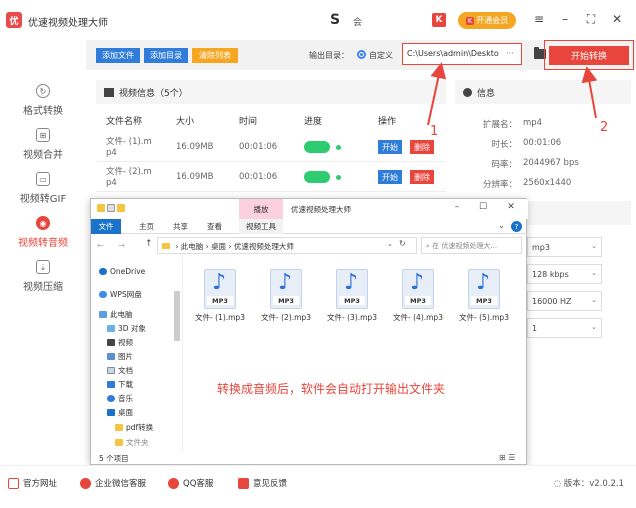 This screenshot has height=508, width=636. I want to click on file-name: 文件- (1).mp3, so click(220, 317).